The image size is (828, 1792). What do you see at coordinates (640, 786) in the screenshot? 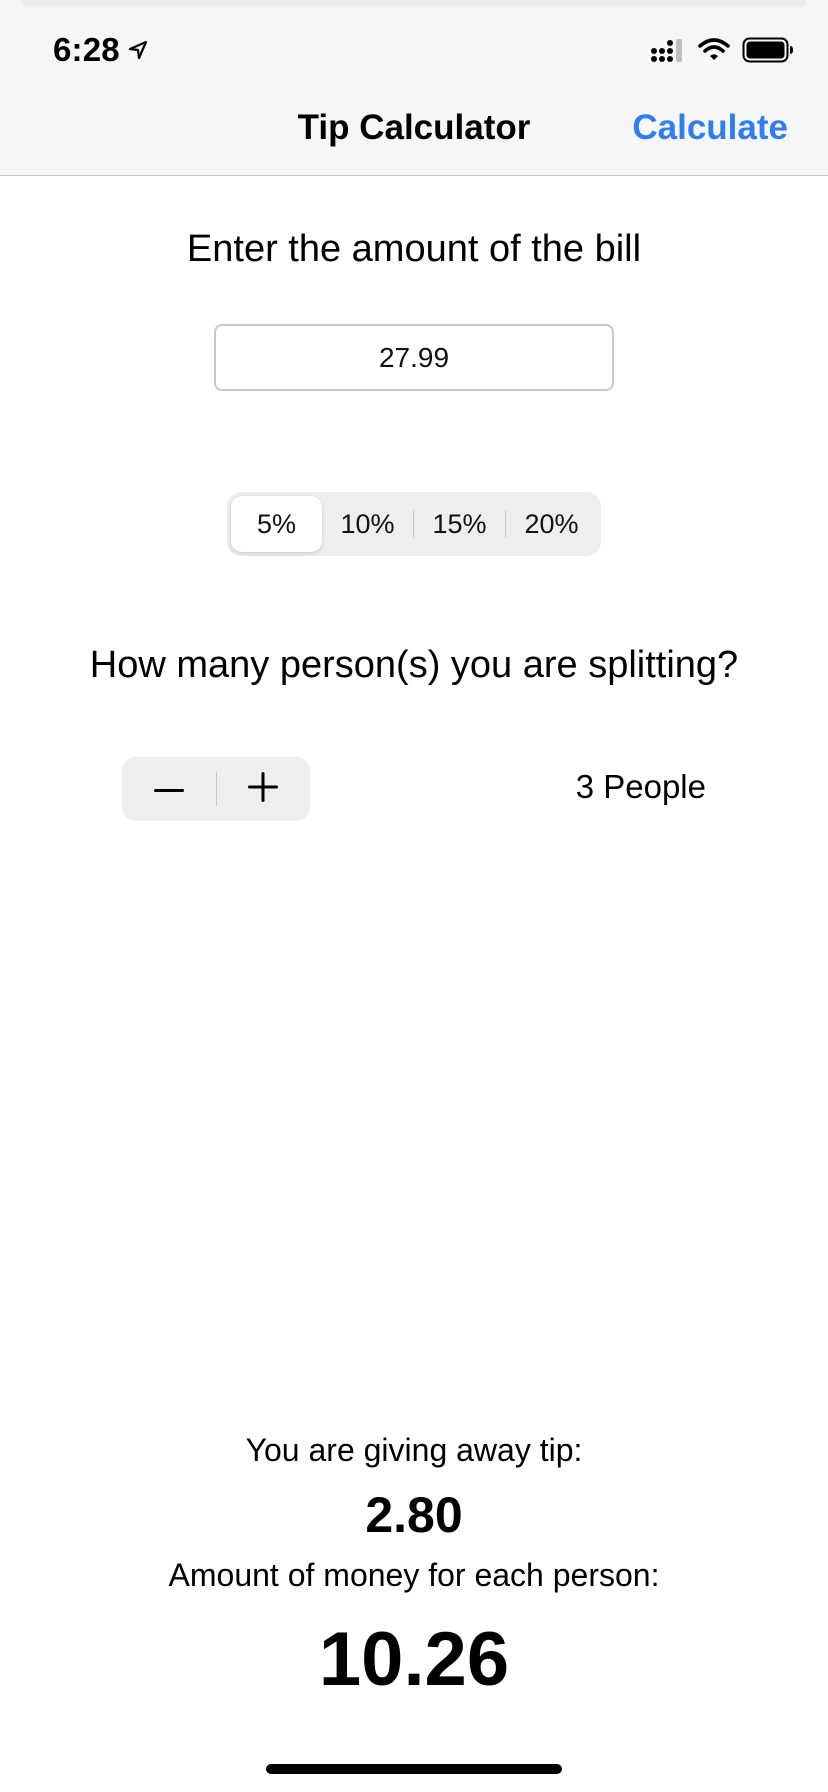
I see `people-count-label: 3 People` at bounding box center [640, 786].